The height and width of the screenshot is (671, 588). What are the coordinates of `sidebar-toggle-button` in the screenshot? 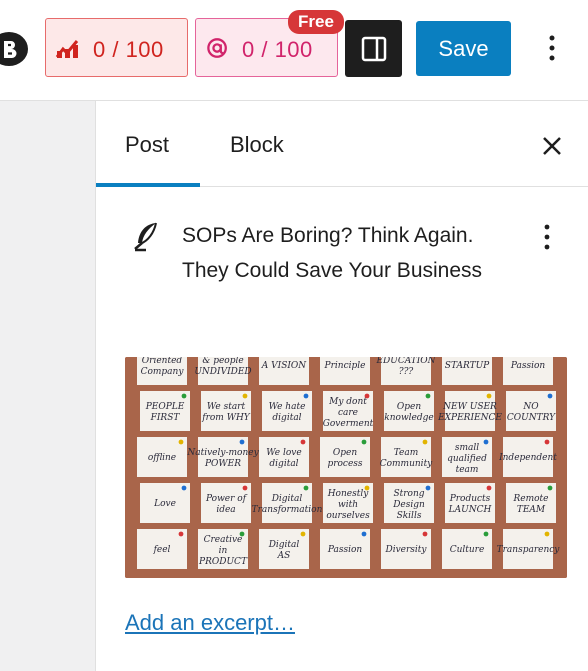 It's located at (373, 48).